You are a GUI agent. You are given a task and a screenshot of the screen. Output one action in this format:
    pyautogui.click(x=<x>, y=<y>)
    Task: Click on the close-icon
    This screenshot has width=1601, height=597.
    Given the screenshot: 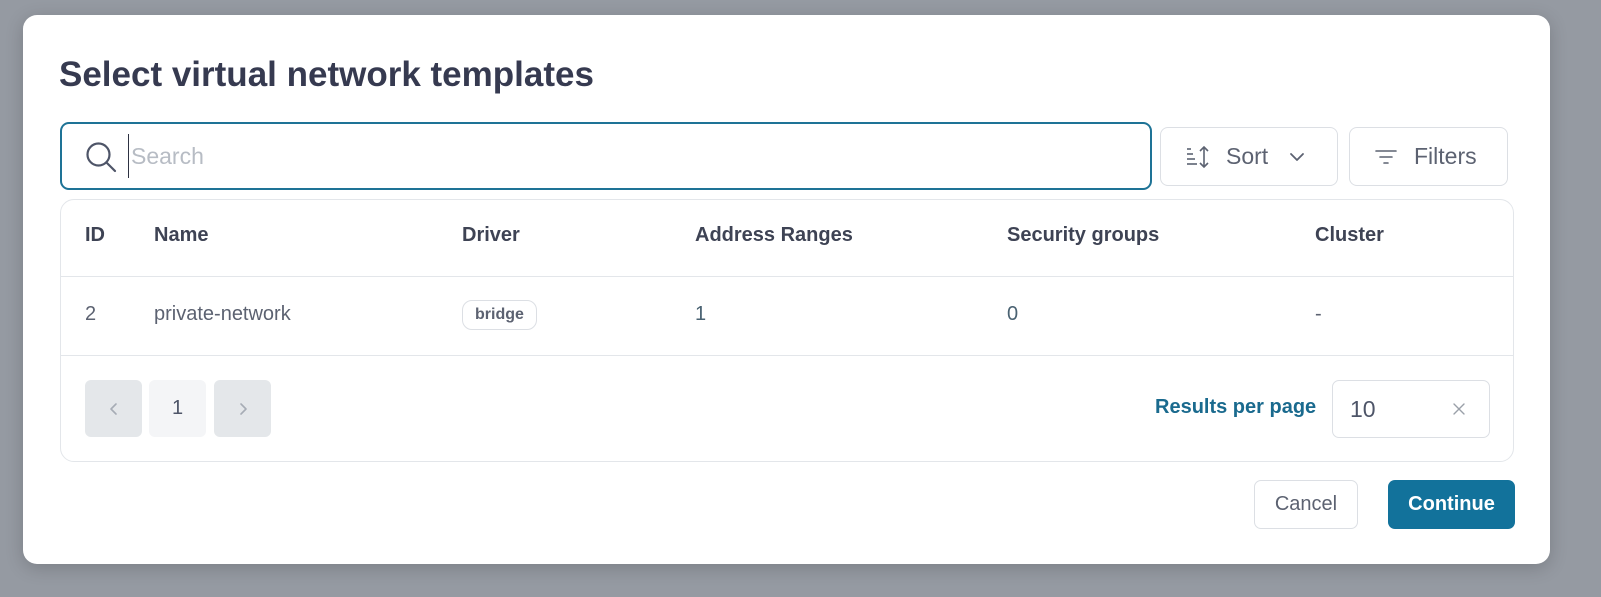 What is the action you would take?
    pyautogui.click(x=1459, y=409)
    